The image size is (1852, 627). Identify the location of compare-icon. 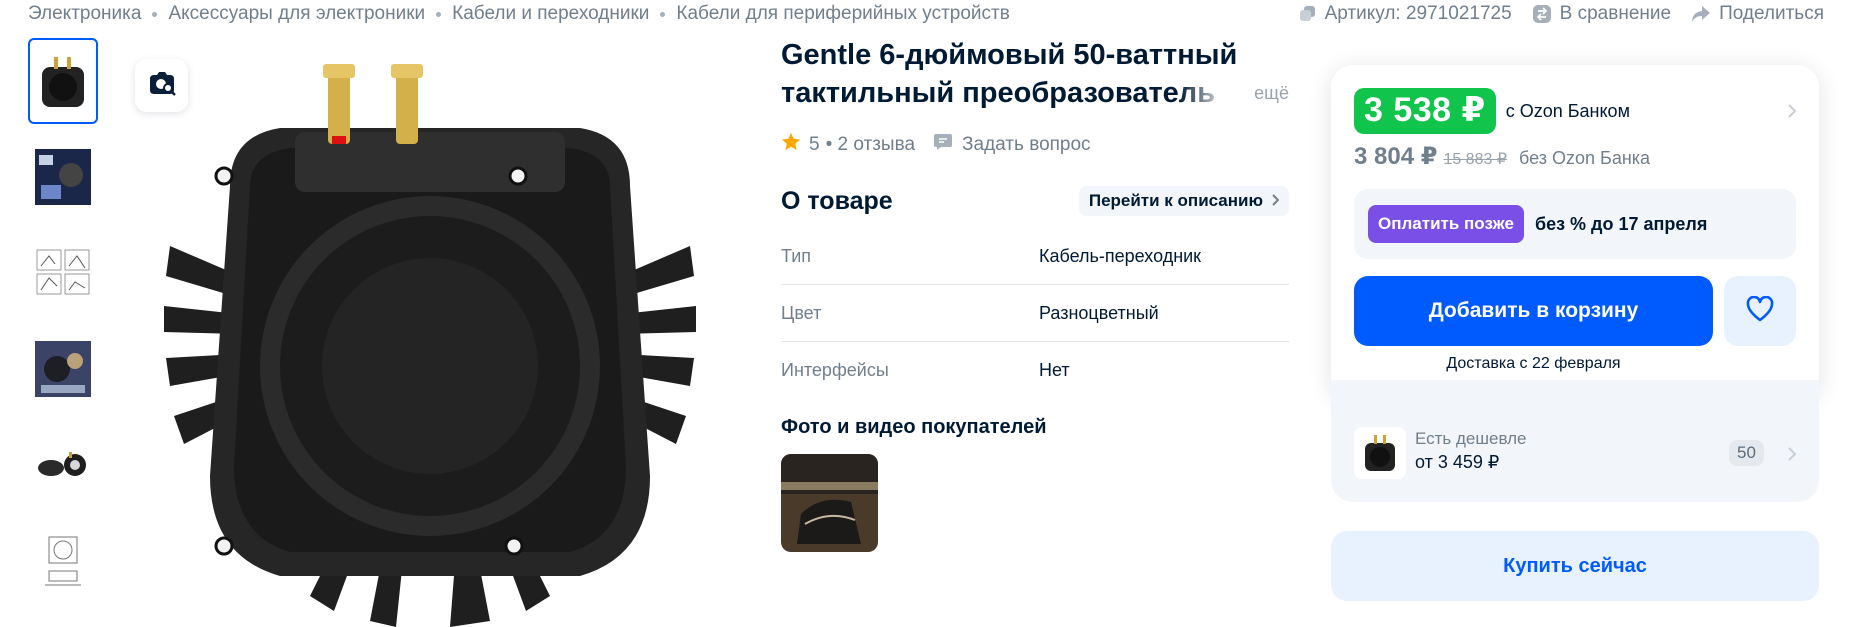
(1542, 14).